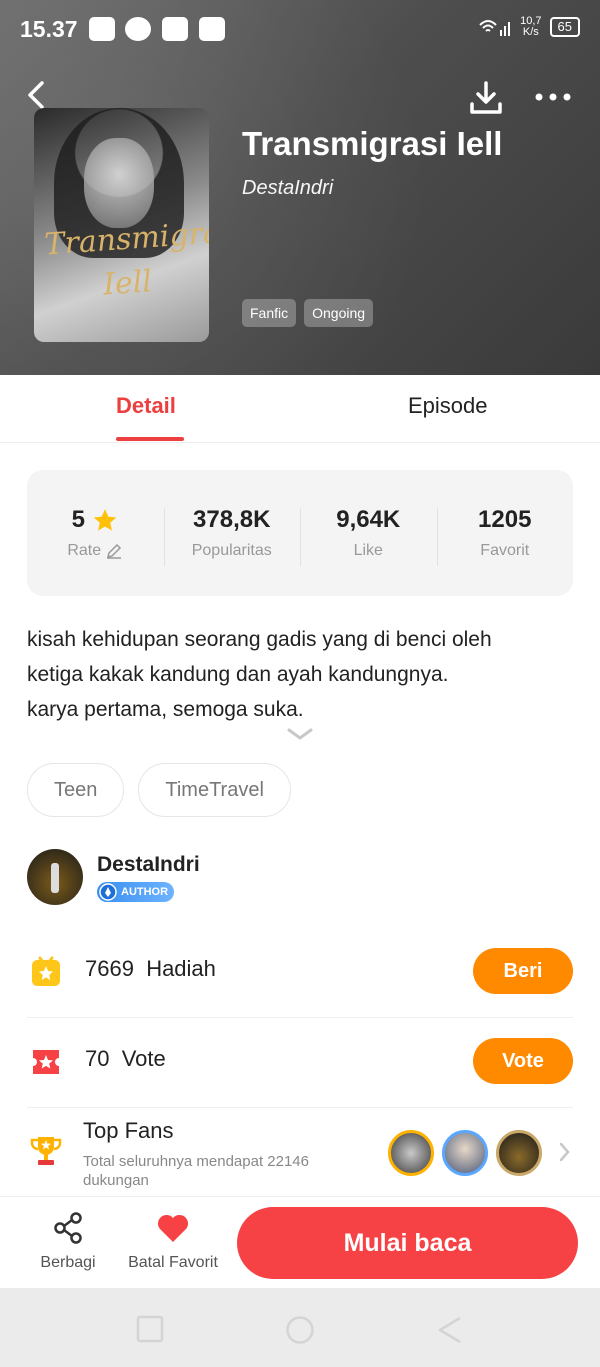 Image resolution: width=600 pixels, height=1367 pixels. What do you see at coordinates (150, 1329) in the screenshot?
I see `recents-icon` at bounding box center [150, 1329].